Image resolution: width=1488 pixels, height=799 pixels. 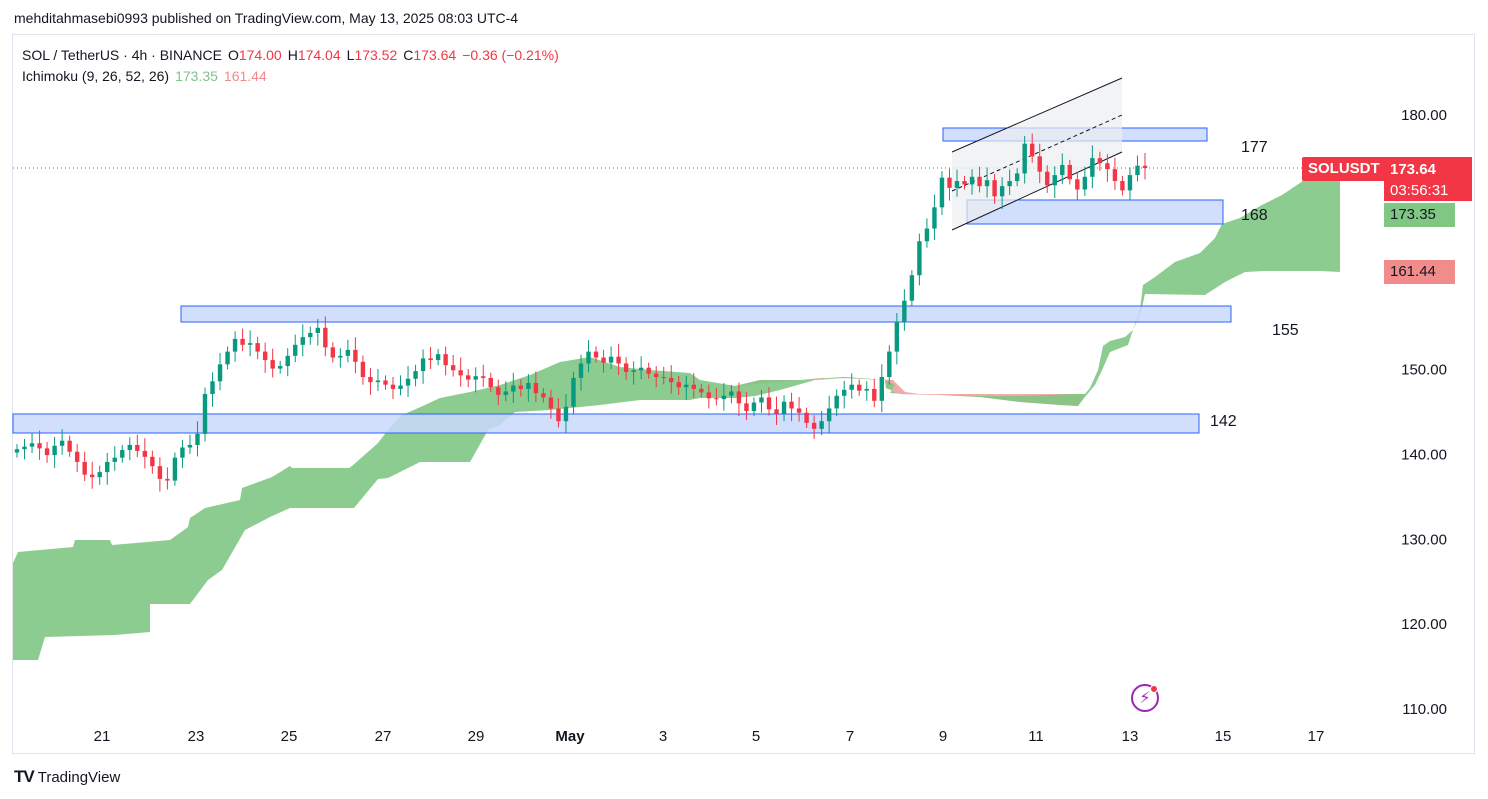 I want to click on symbol-description: SOL / TetherUS · 4h · BINANCE, so click(x=122, y=55).